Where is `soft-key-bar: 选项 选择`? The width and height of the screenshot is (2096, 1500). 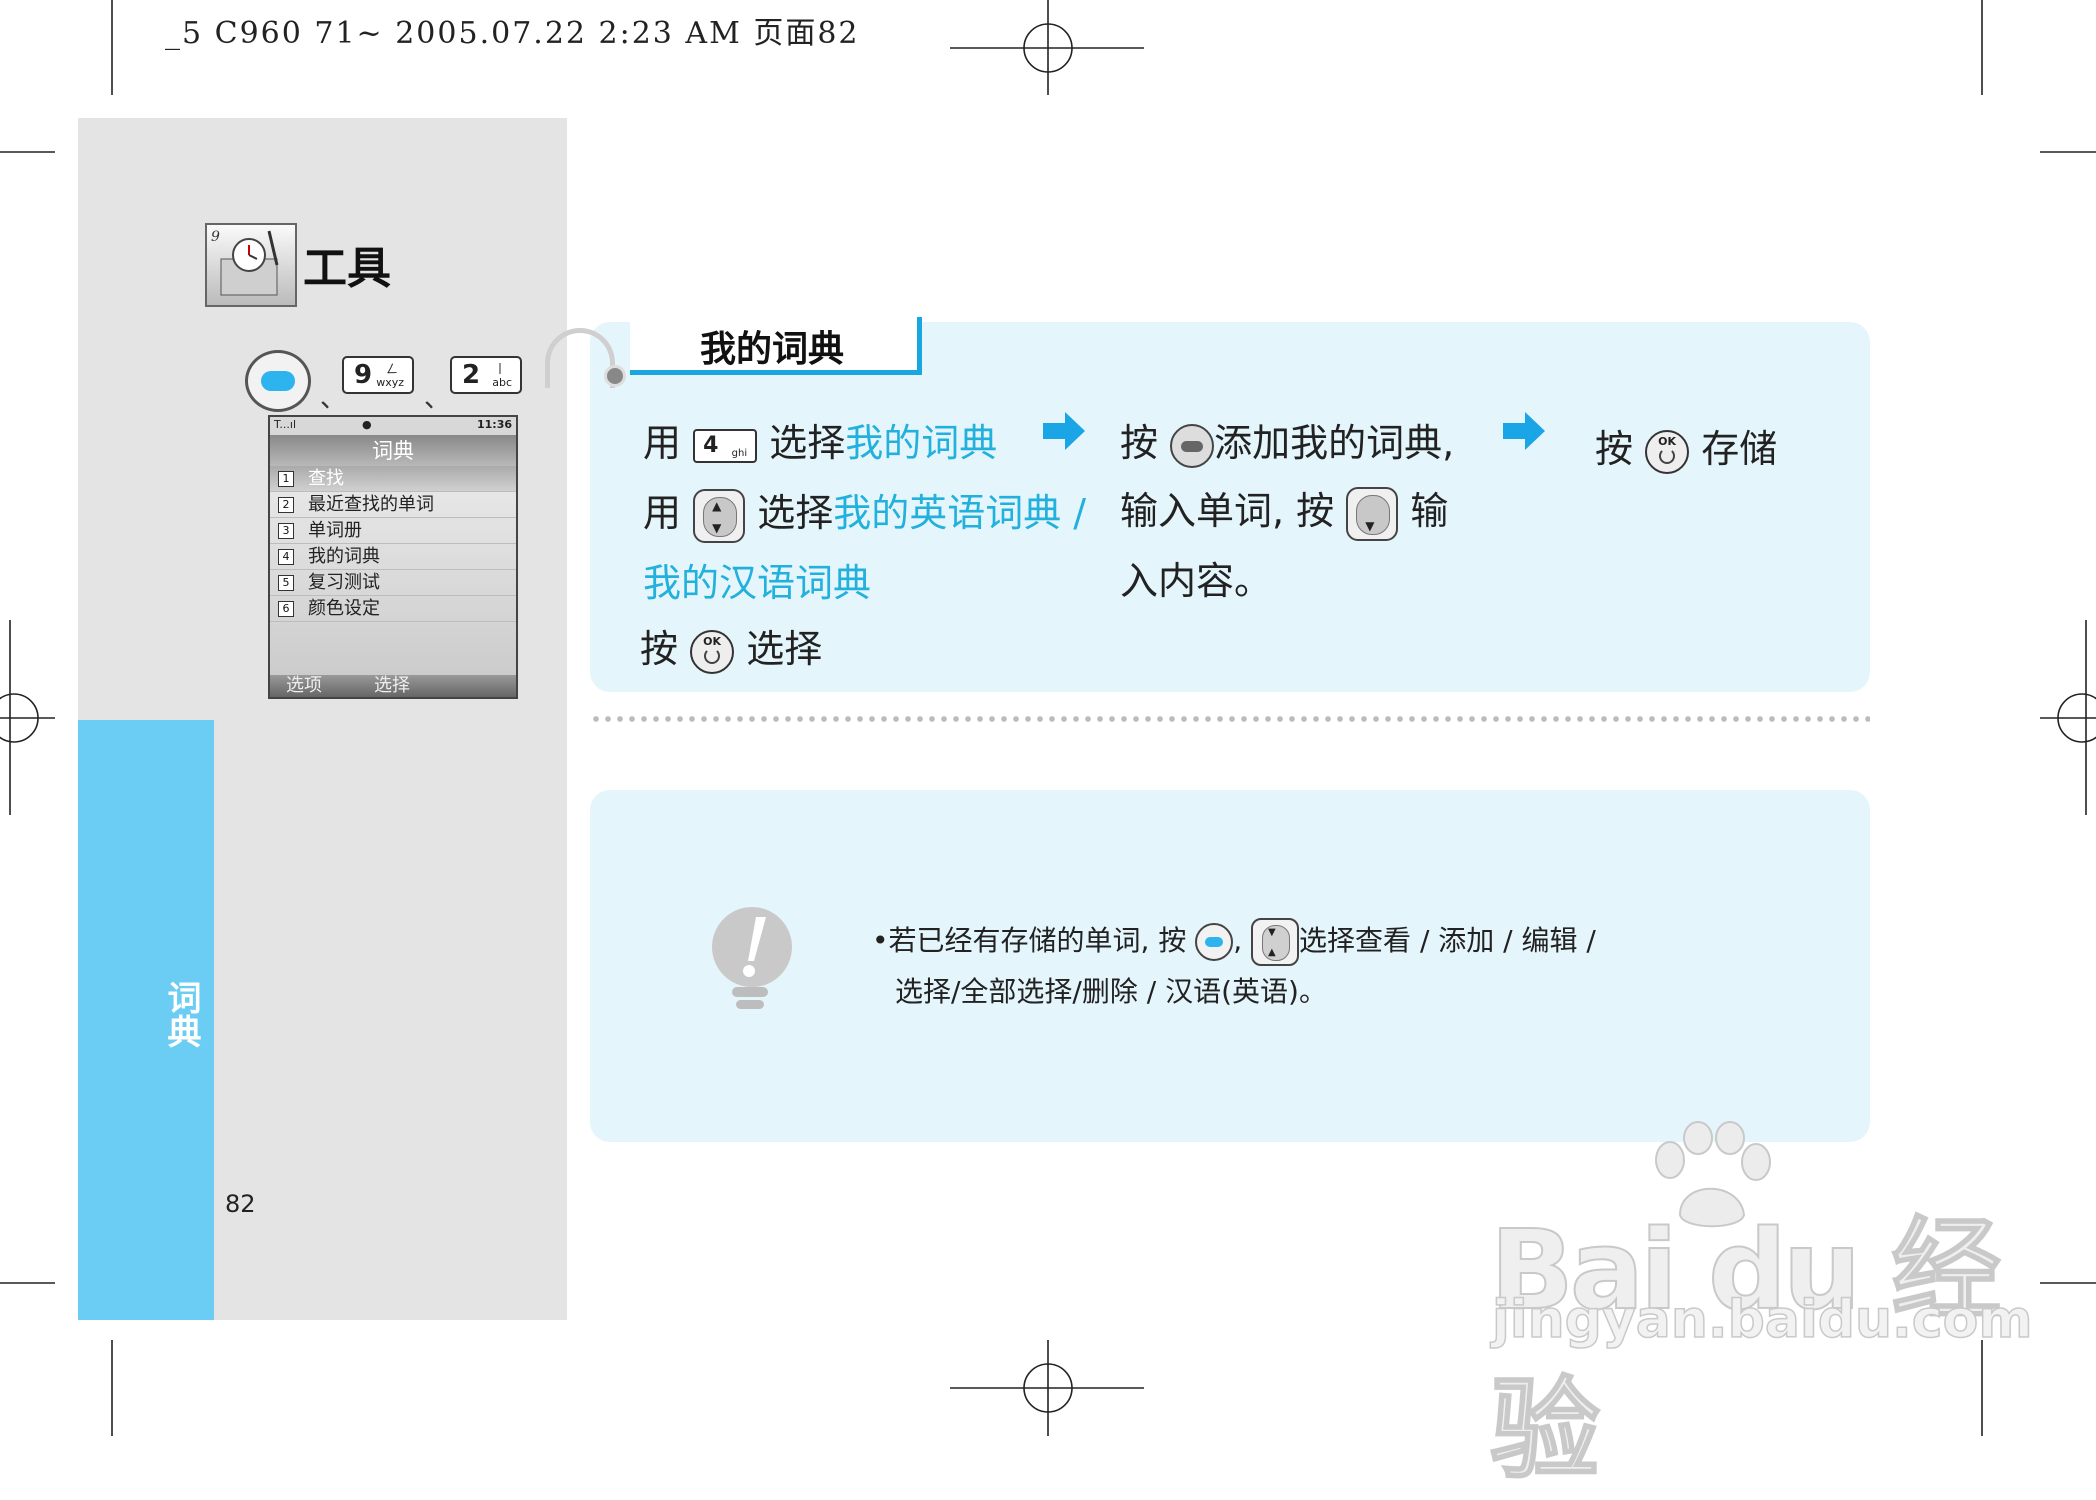 soft-key-bar: 选项 选择 is located at coordinates (393, 686).